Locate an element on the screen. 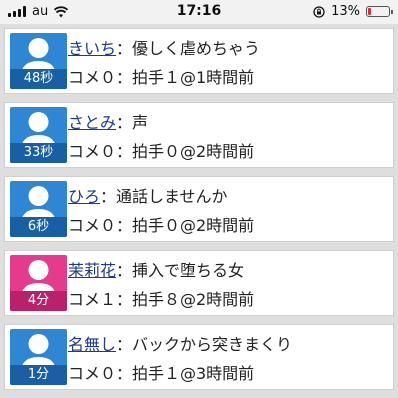 This screenshot has height=398, width=398. user-name-link: きいち is located at coordinates (92, 48).